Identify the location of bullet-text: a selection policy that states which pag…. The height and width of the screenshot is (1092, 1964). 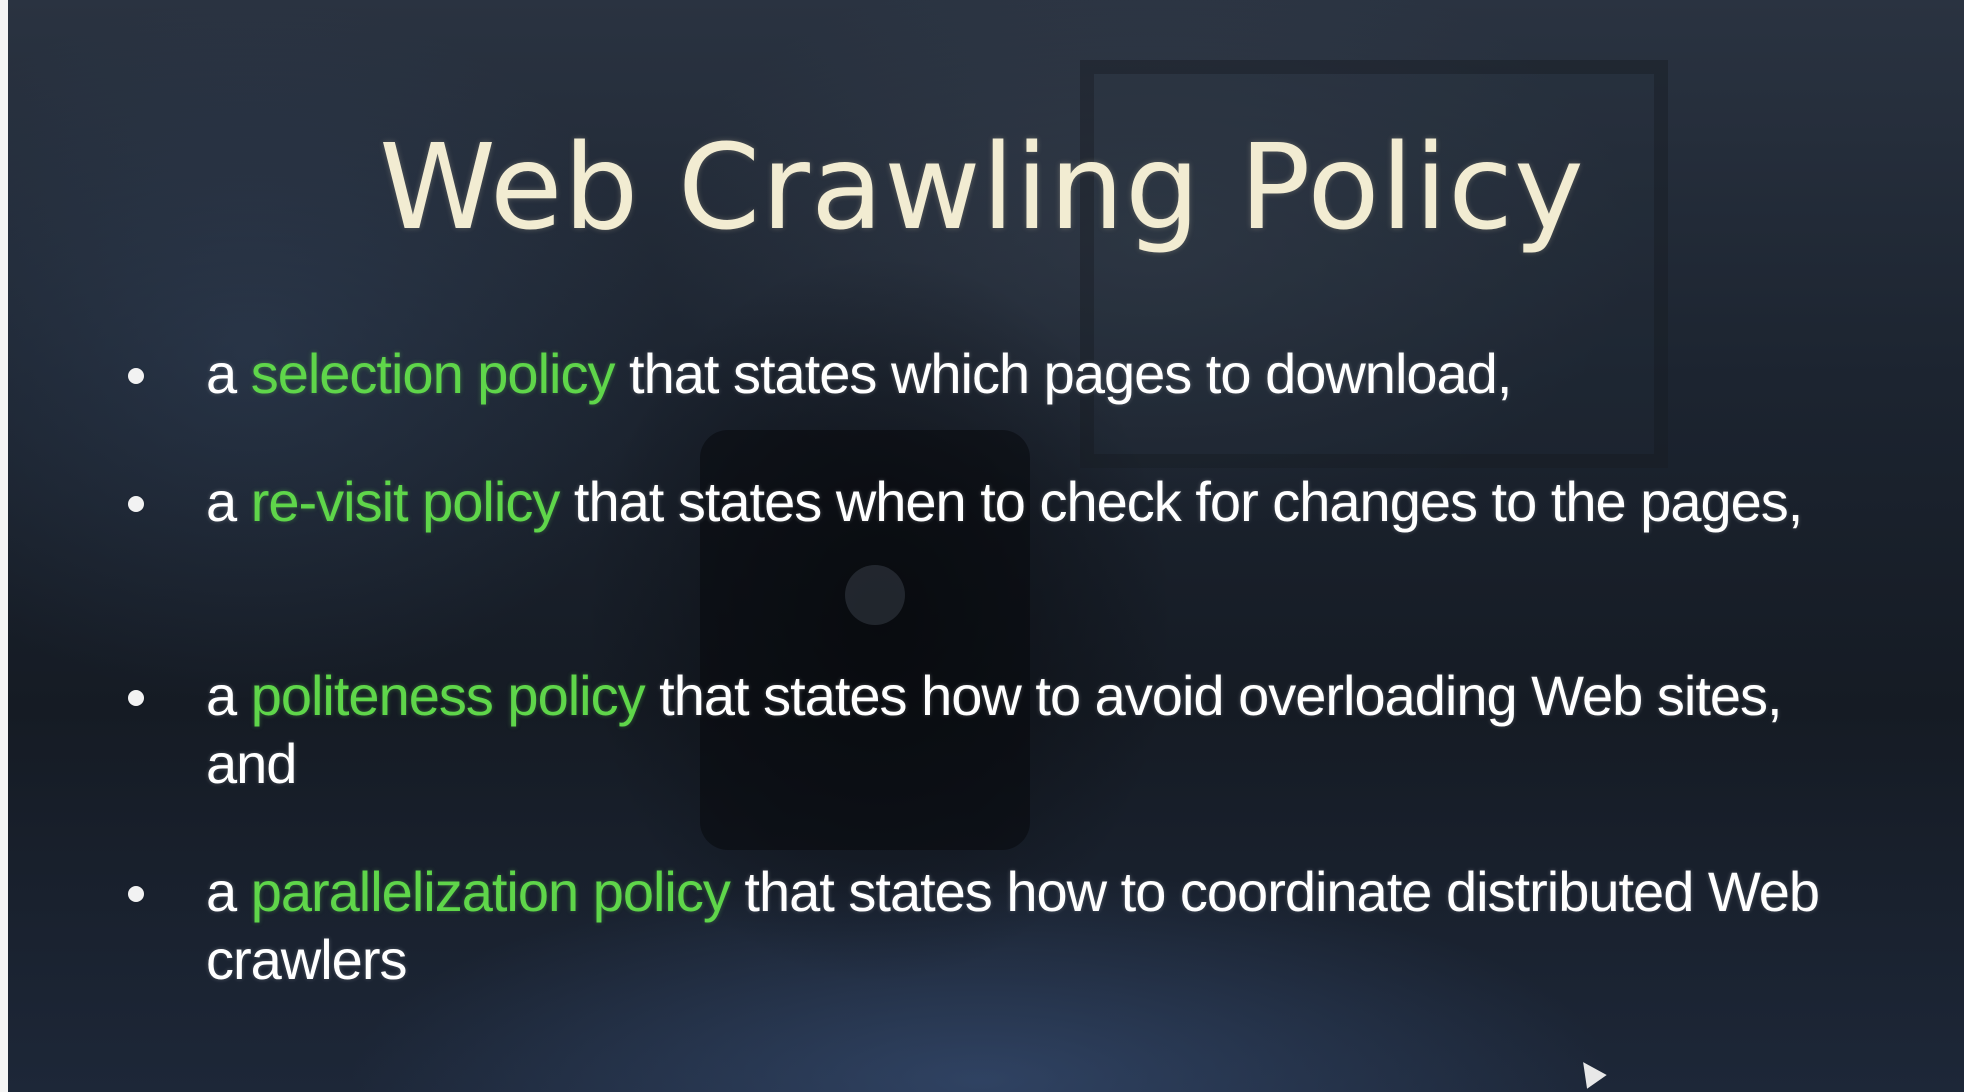
(1036, 374).